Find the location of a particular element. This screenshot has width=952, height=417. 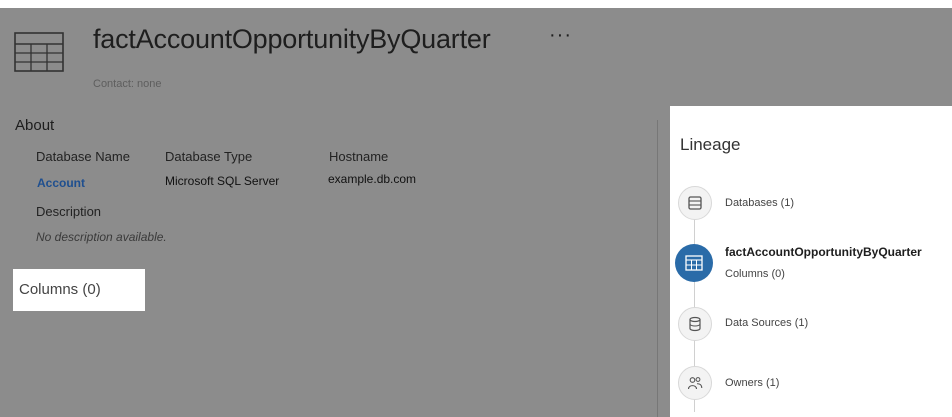

database-icon is located at coordinates (695, 203).